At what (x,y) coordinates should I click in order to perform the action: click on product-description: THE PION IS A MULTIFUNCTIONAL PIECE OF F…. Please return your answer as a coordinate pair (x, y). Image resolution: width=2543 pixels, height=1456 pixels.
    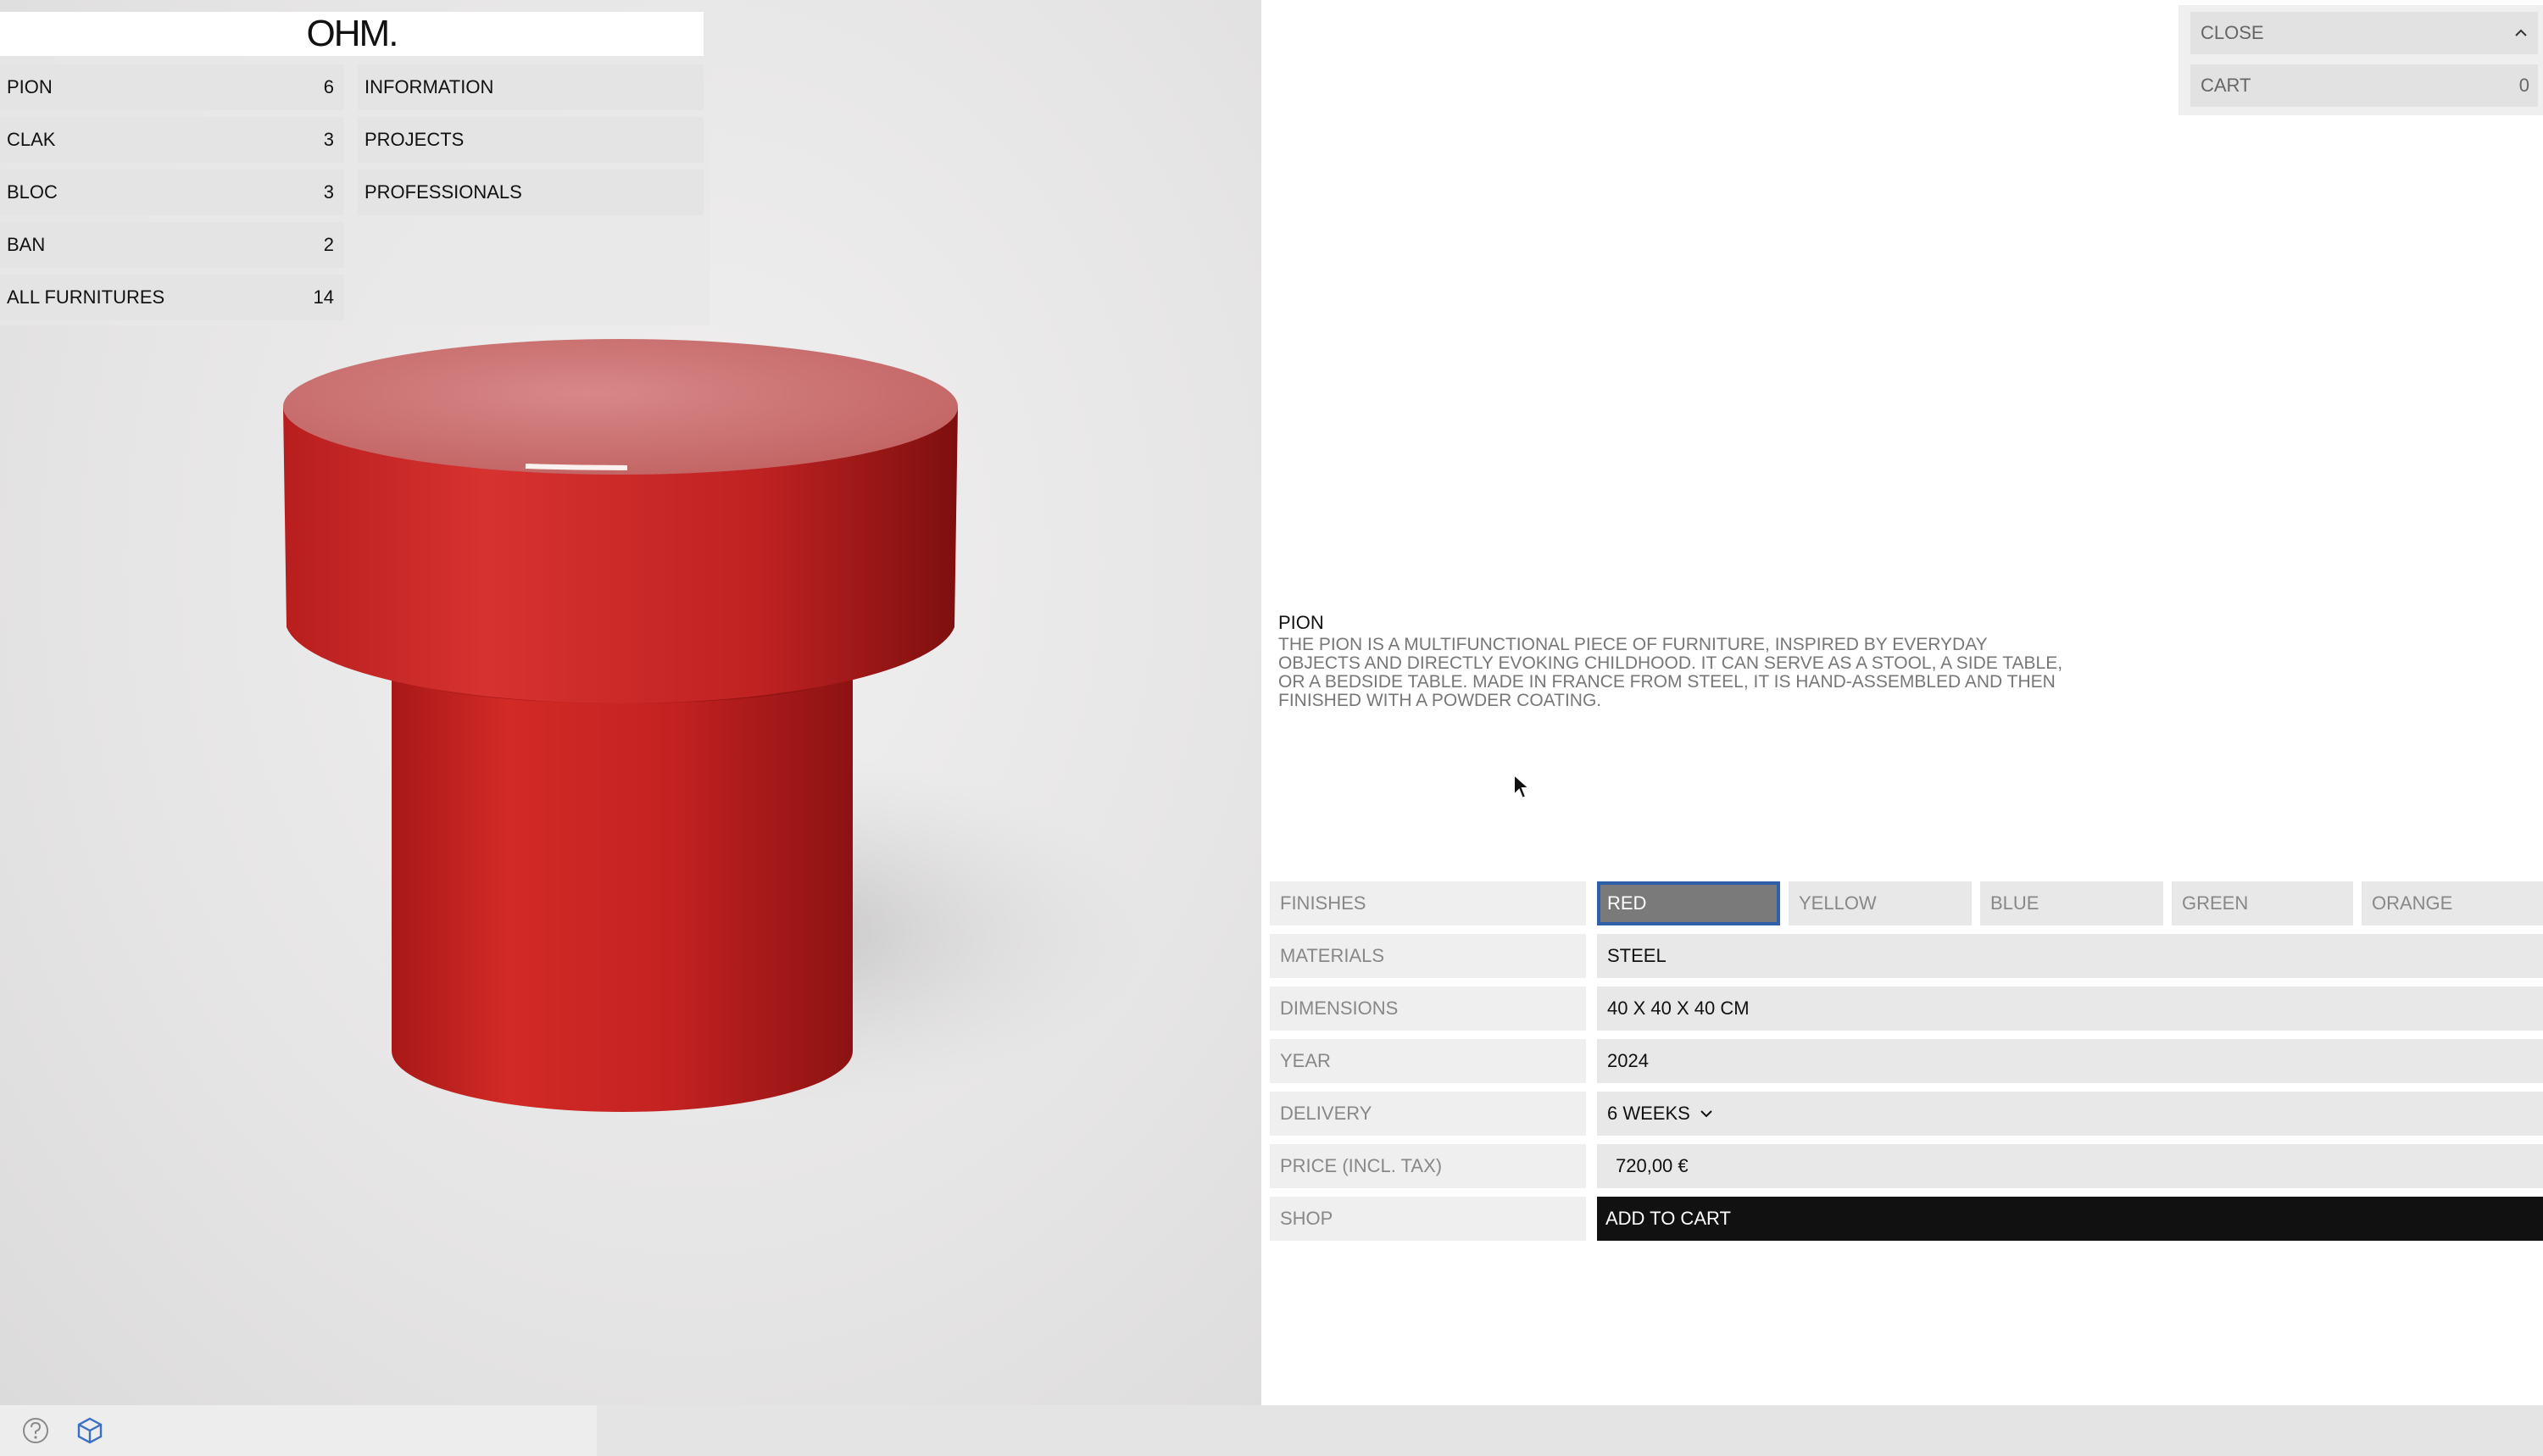
    Looking at the image, I should click on (1671, 673).